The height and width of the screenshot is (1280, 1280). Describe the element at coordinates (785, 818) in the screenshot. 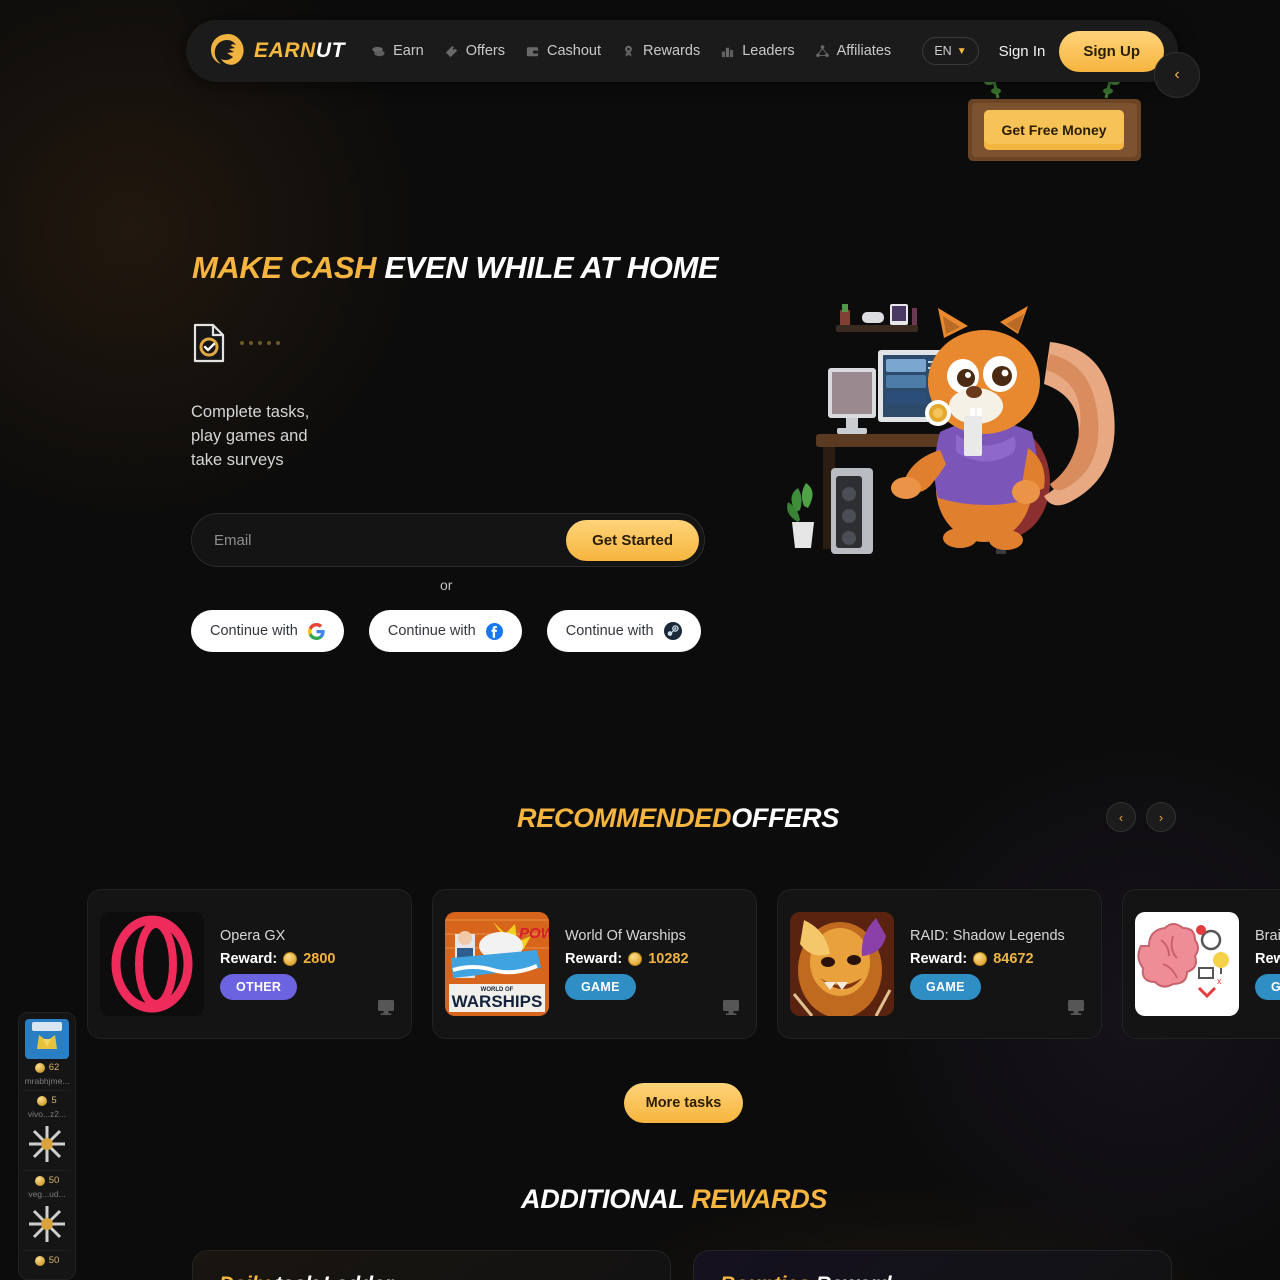

I see `recommended-offers-heading-white: OFFERS` at that location.